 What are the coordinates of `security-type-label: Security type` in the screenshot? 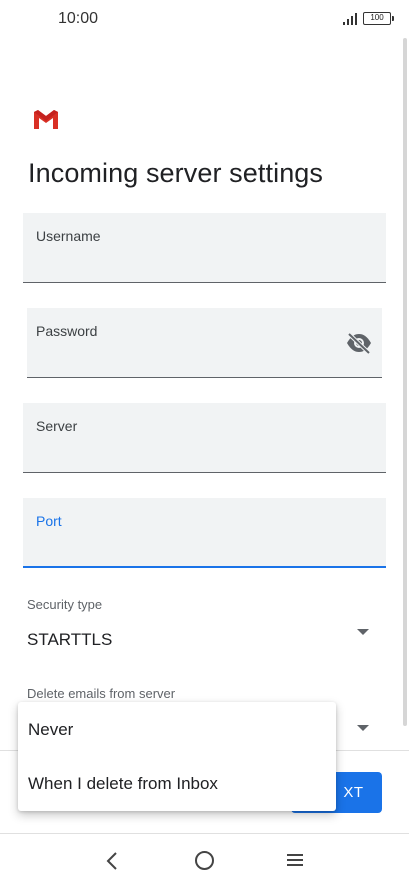 It's located at (65, 604).